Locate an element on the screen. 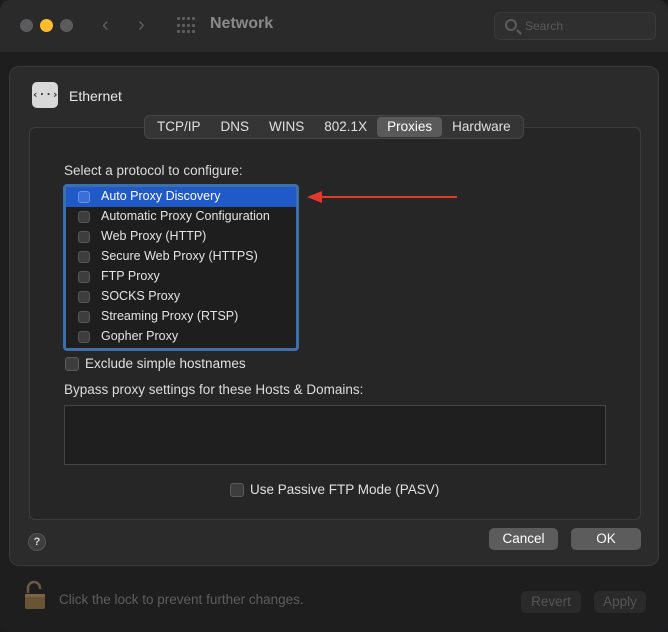  protocol-label: FTP Proxy is located at coordinates (130, 276).